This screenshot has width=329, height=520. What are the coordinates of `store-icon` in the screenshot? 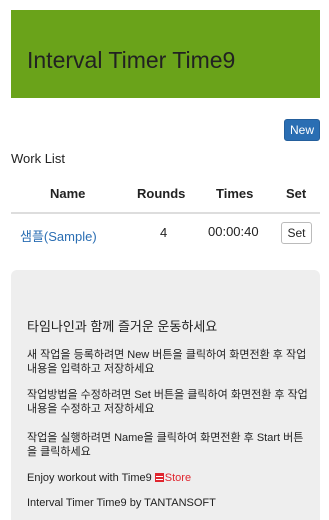 It's located at (159, 477).